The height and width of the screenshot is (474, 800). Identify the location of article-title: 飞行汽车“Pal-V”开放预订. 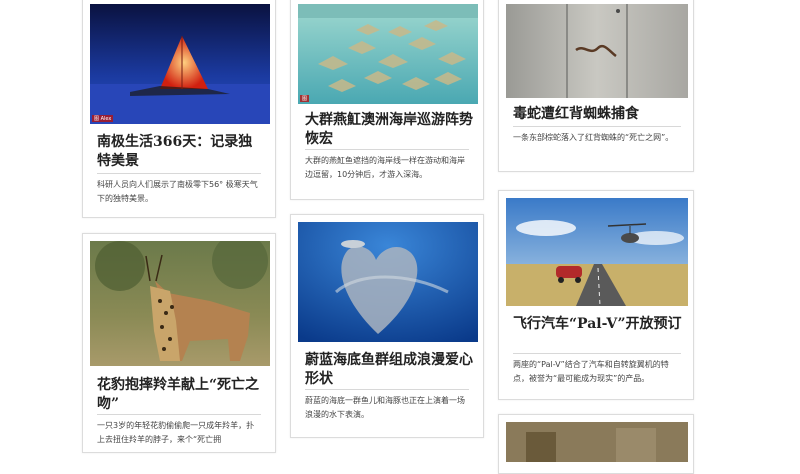
(598, 324).